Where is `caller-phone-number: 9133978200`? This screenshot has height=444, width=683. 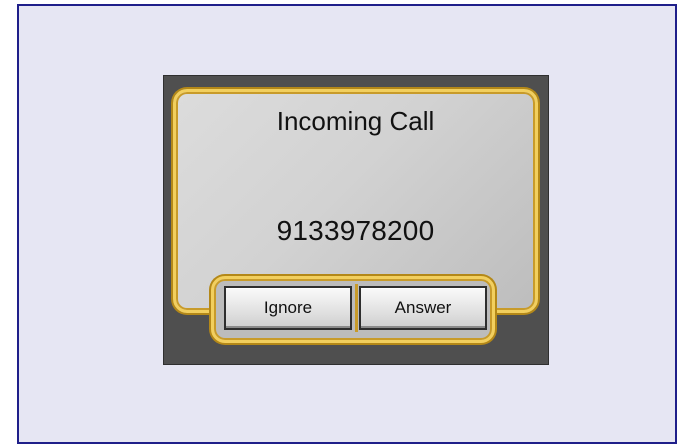 caller-phone-number: 9133978200 is located at coordinates (355, 230).